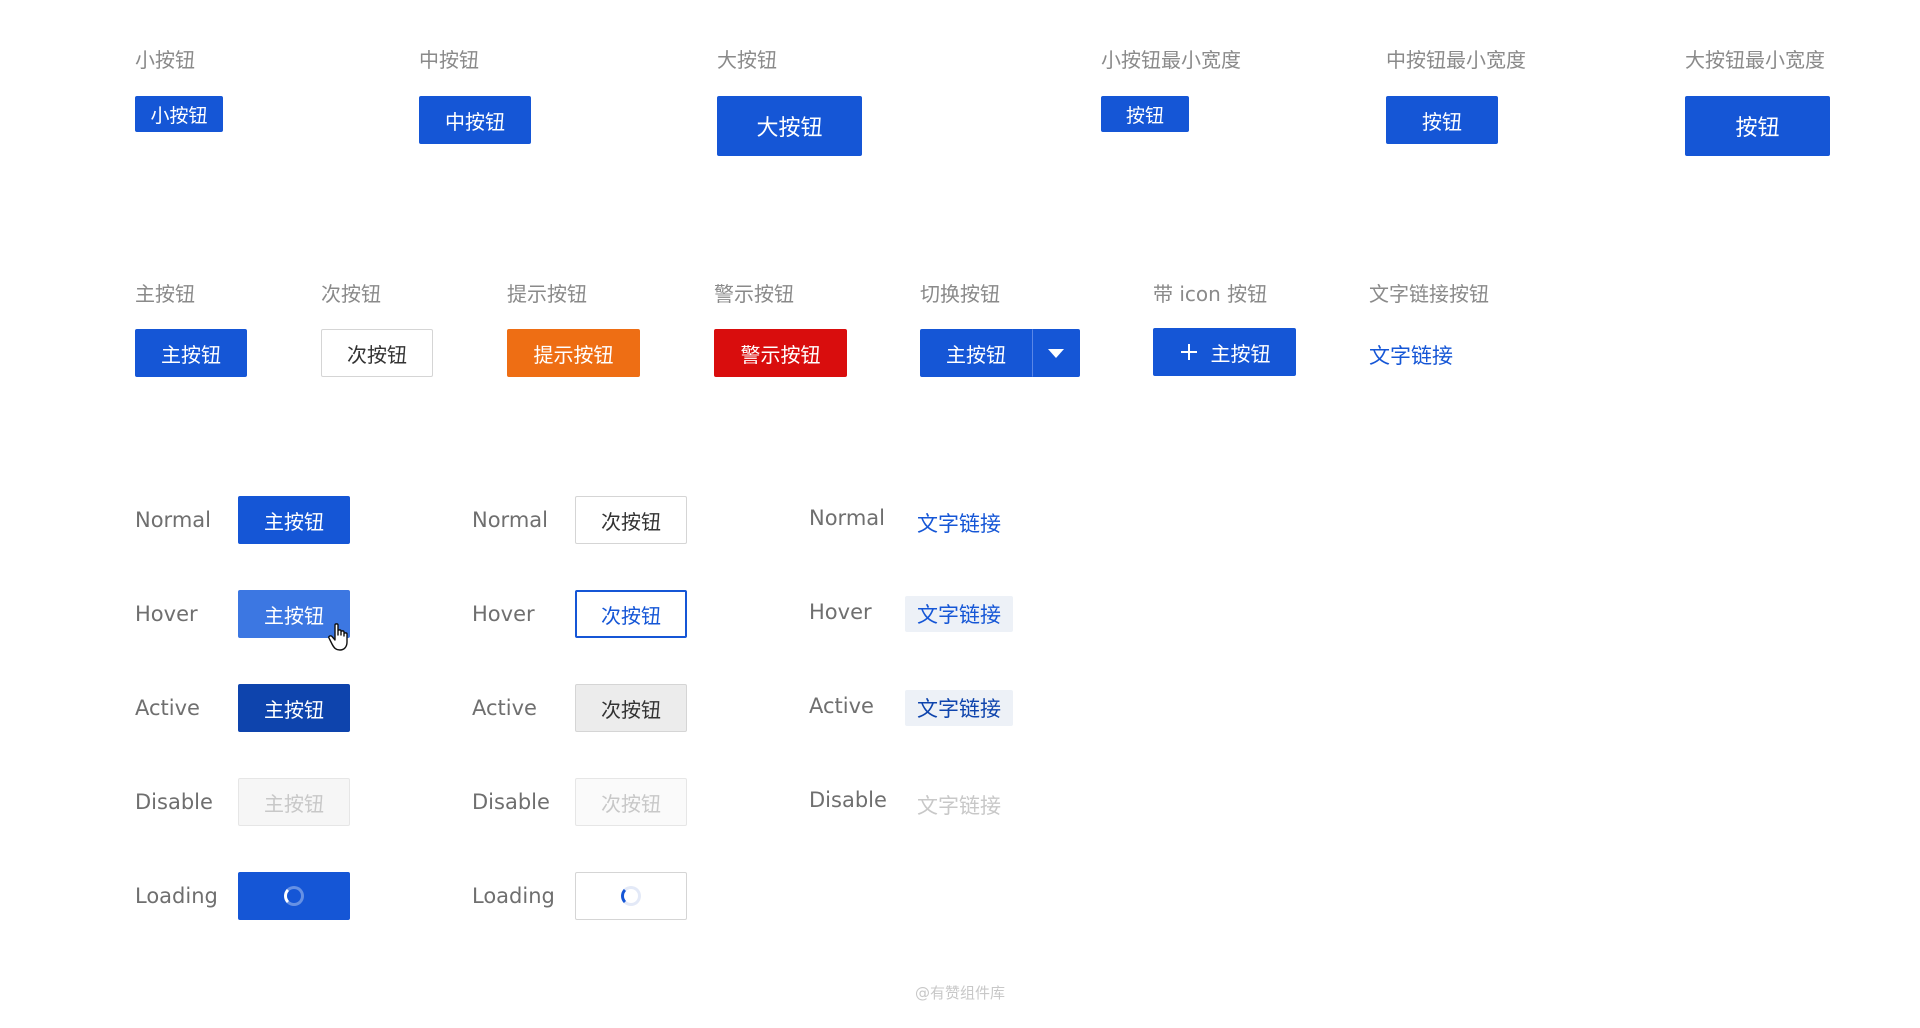 The width and height of the screenshot is (1920, 1028). Describe the element at coordinates (631, 614) in the screenshot. I see `secondary-hover-button: 次按钮` at that location.